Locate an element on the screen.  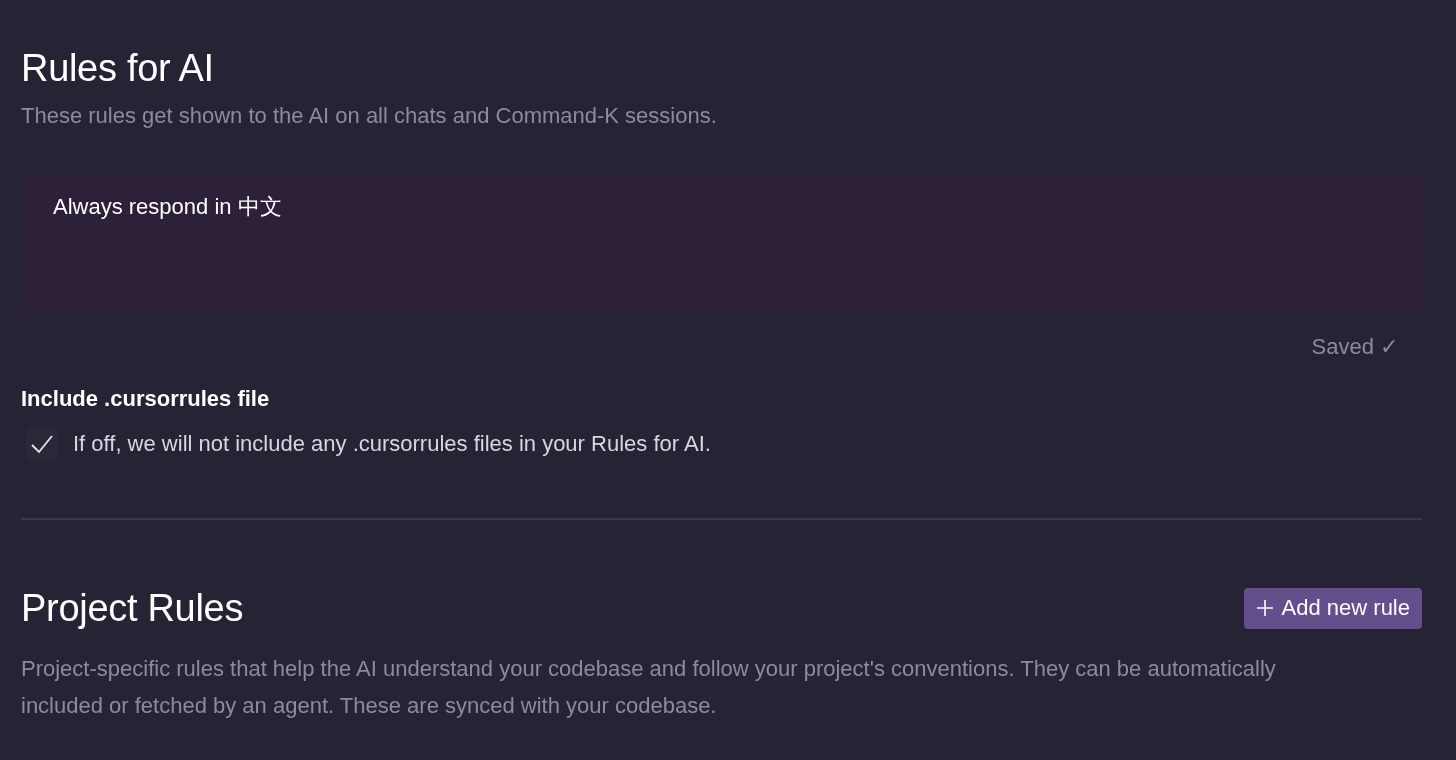
save-status: Saved ✓ is located at coordinates (1354, 347).